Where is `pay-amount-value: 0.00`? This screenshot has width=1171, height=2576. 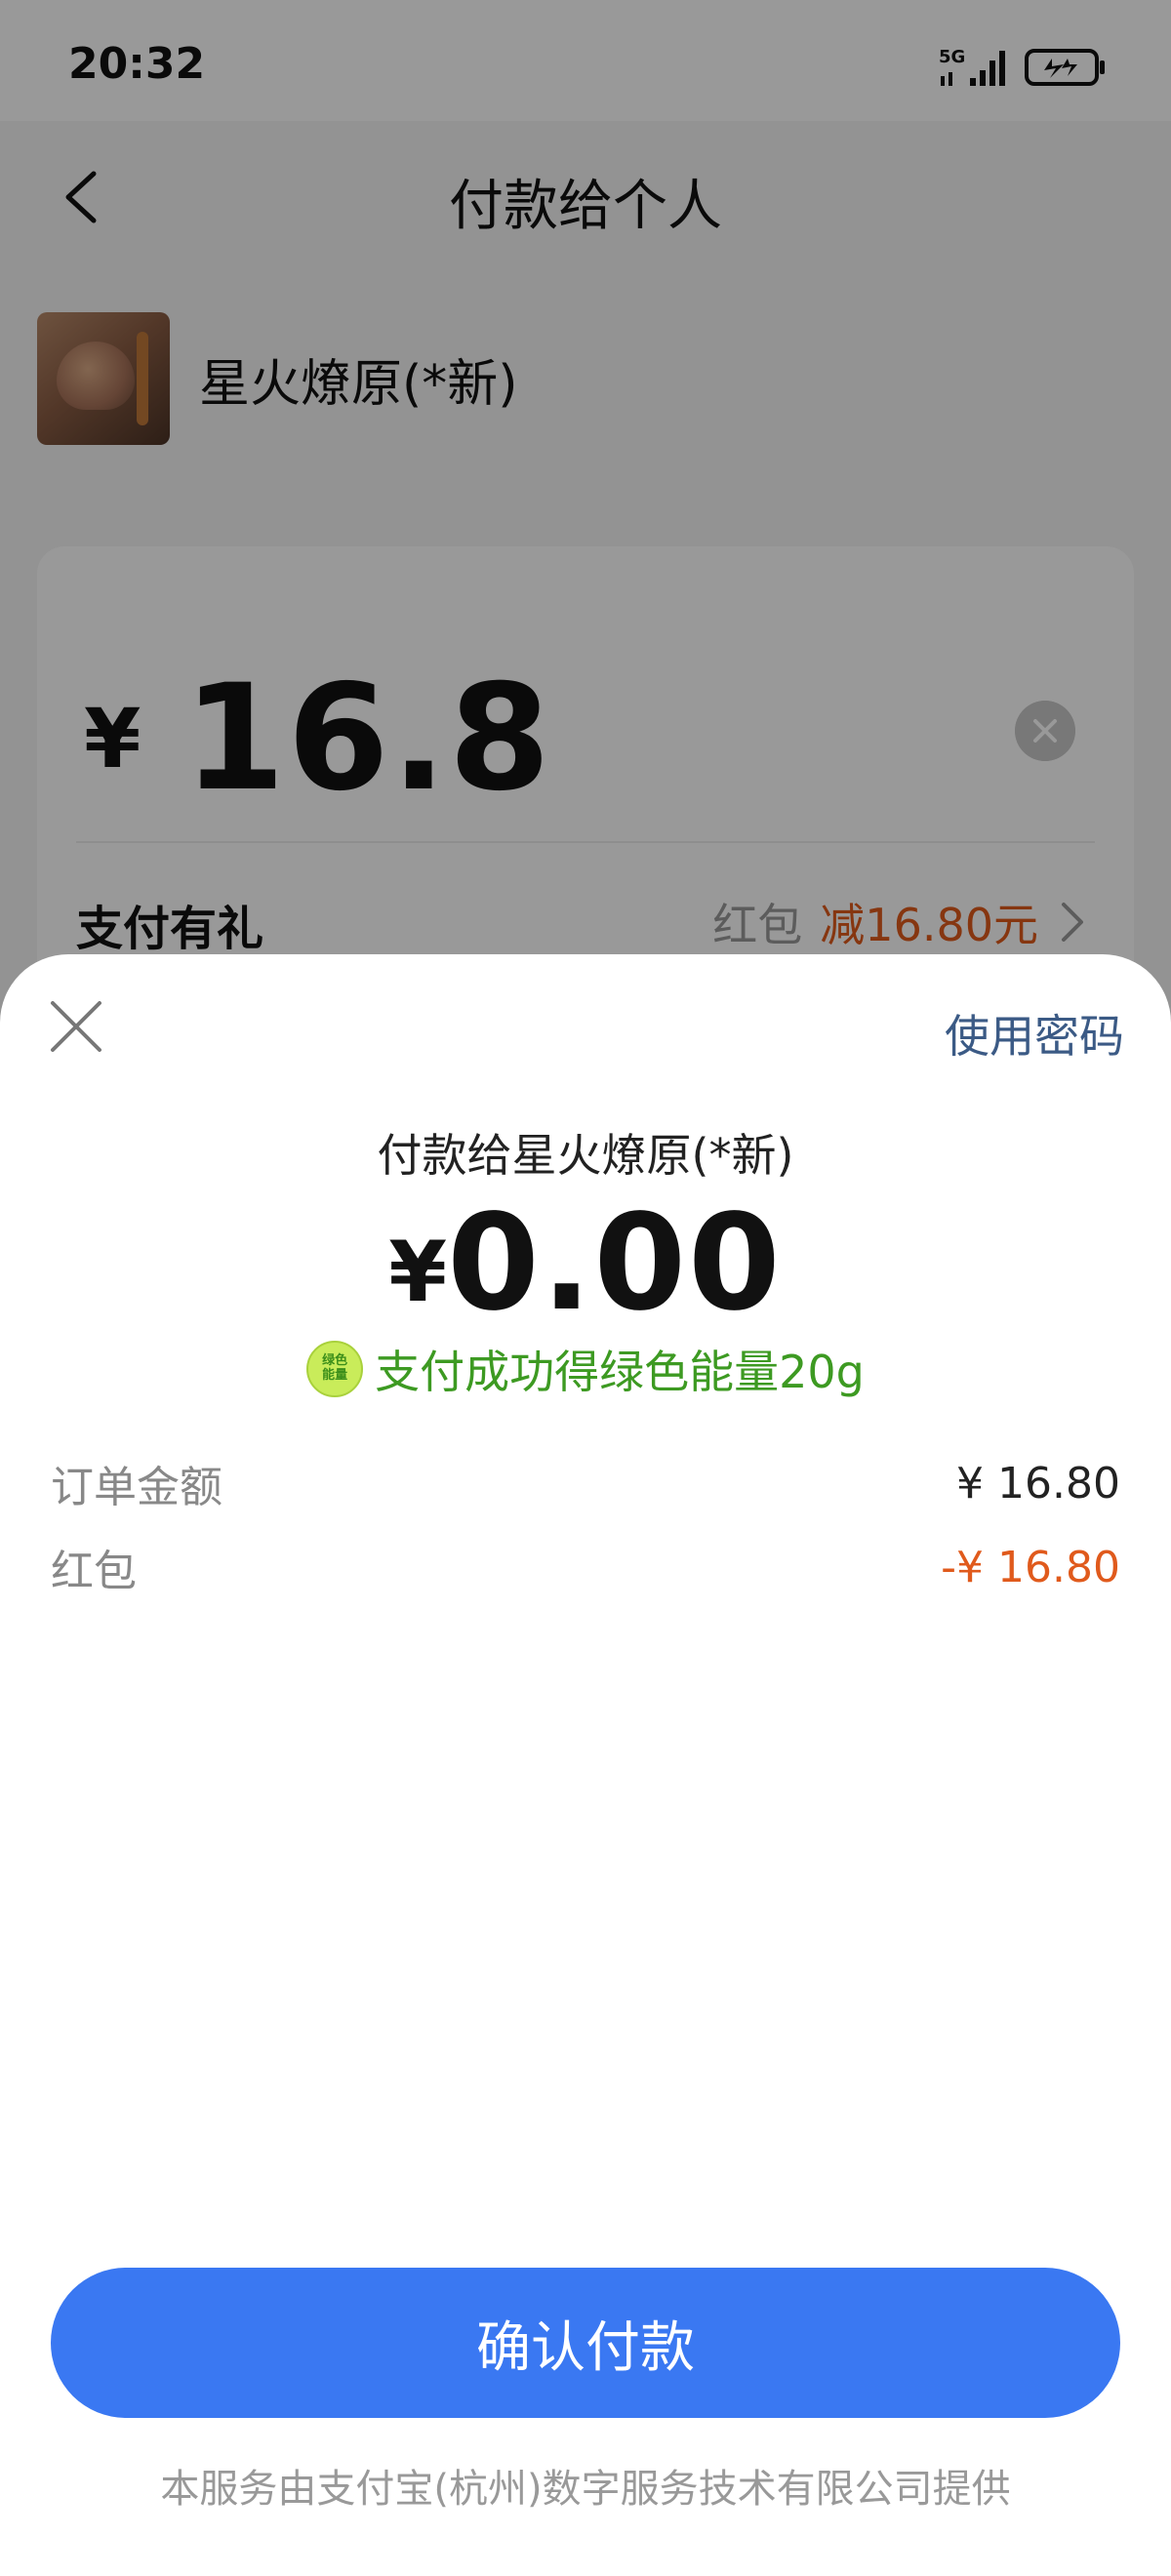
pay-amount-value: 0.00 is located at coordinates (615, 1264).